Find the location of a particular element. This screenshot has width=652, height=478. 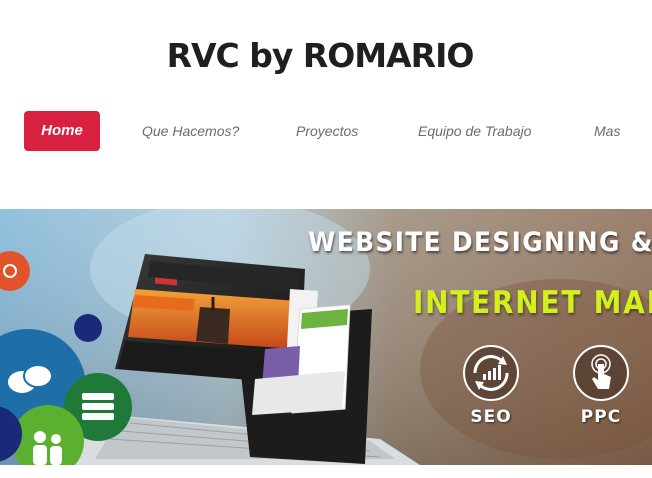

nav-item-que-hacemos: Que Hacemos? is located at coordinates (190, 131).